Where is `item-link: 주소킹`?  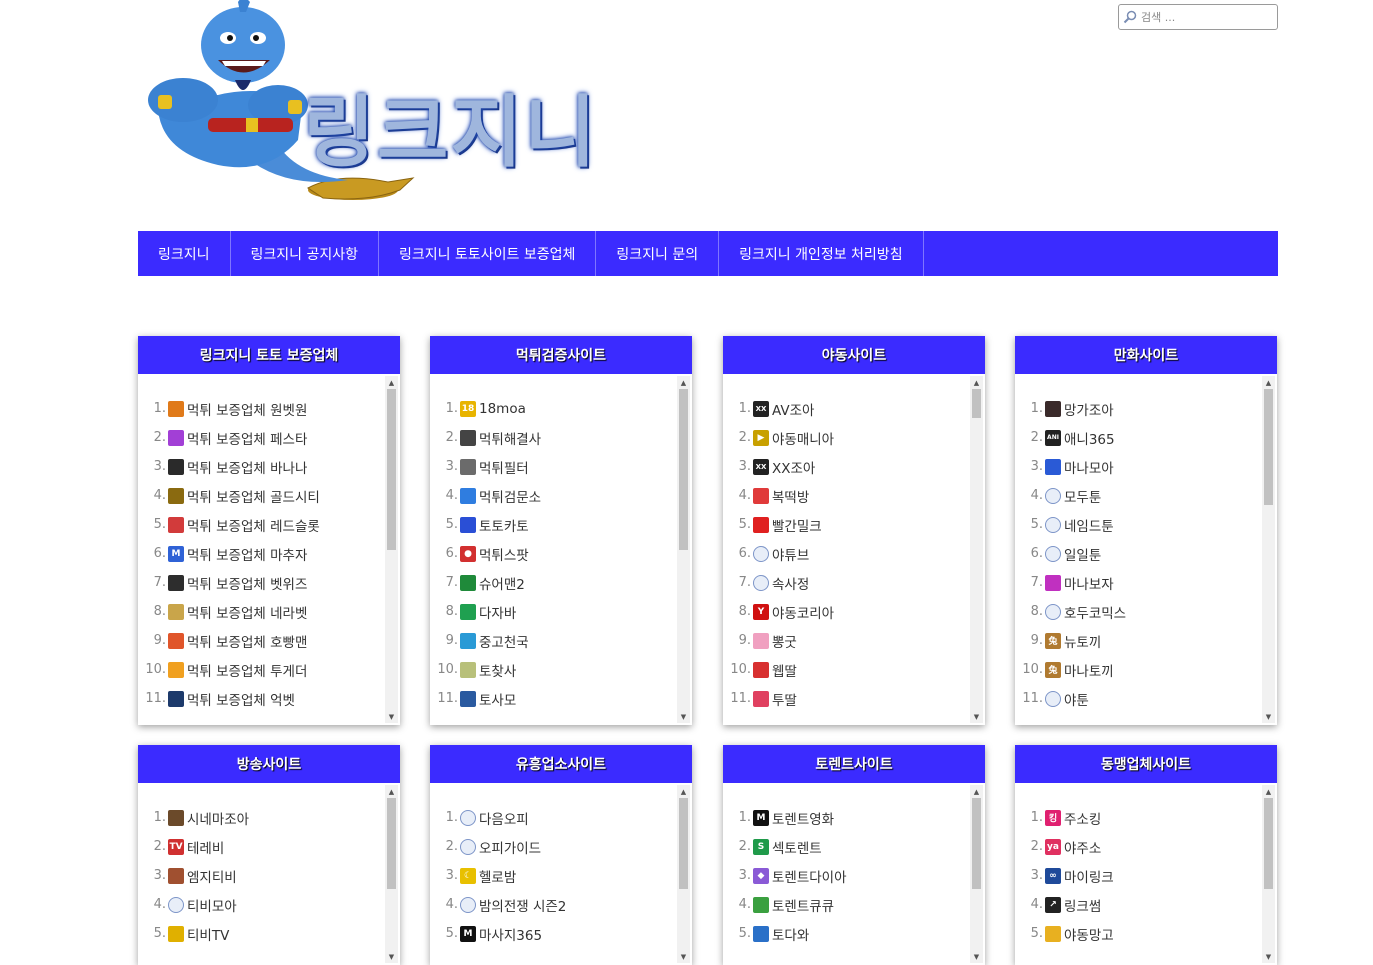 item-link: 주소킹 is located at coordinates (1082, 818).